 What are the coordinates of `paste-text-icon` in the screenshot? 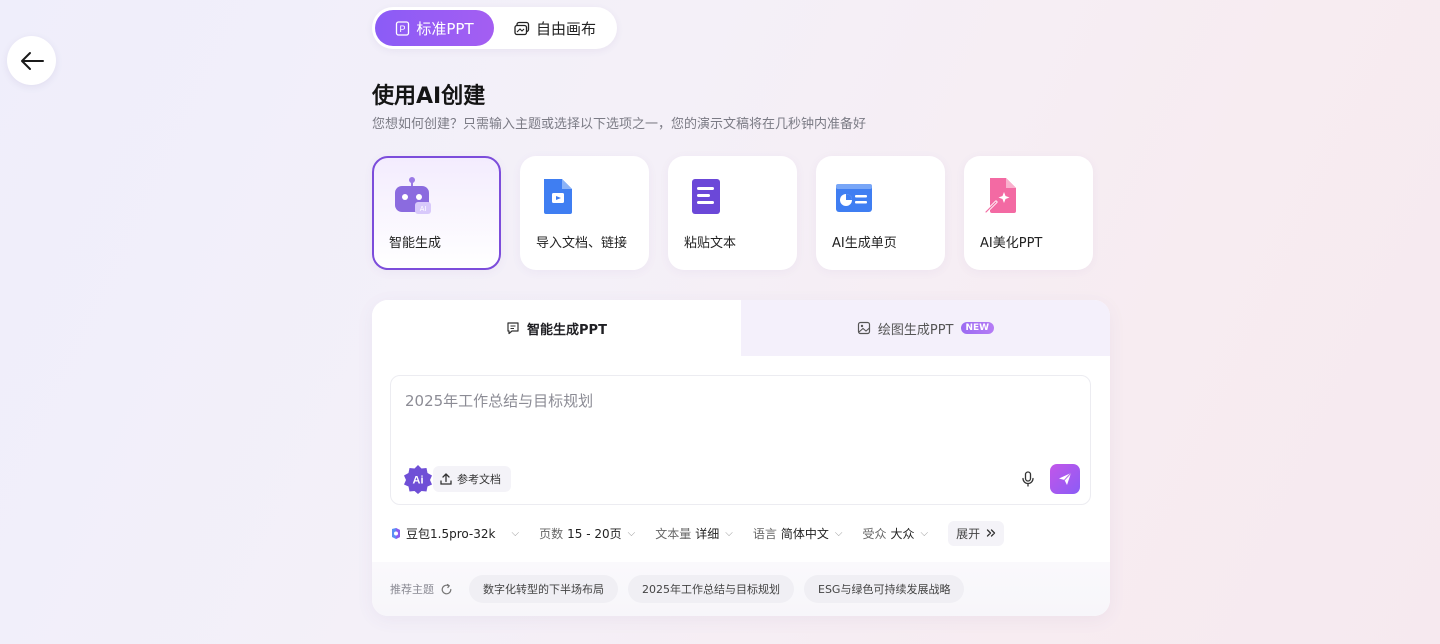 It's located at (706, 196).